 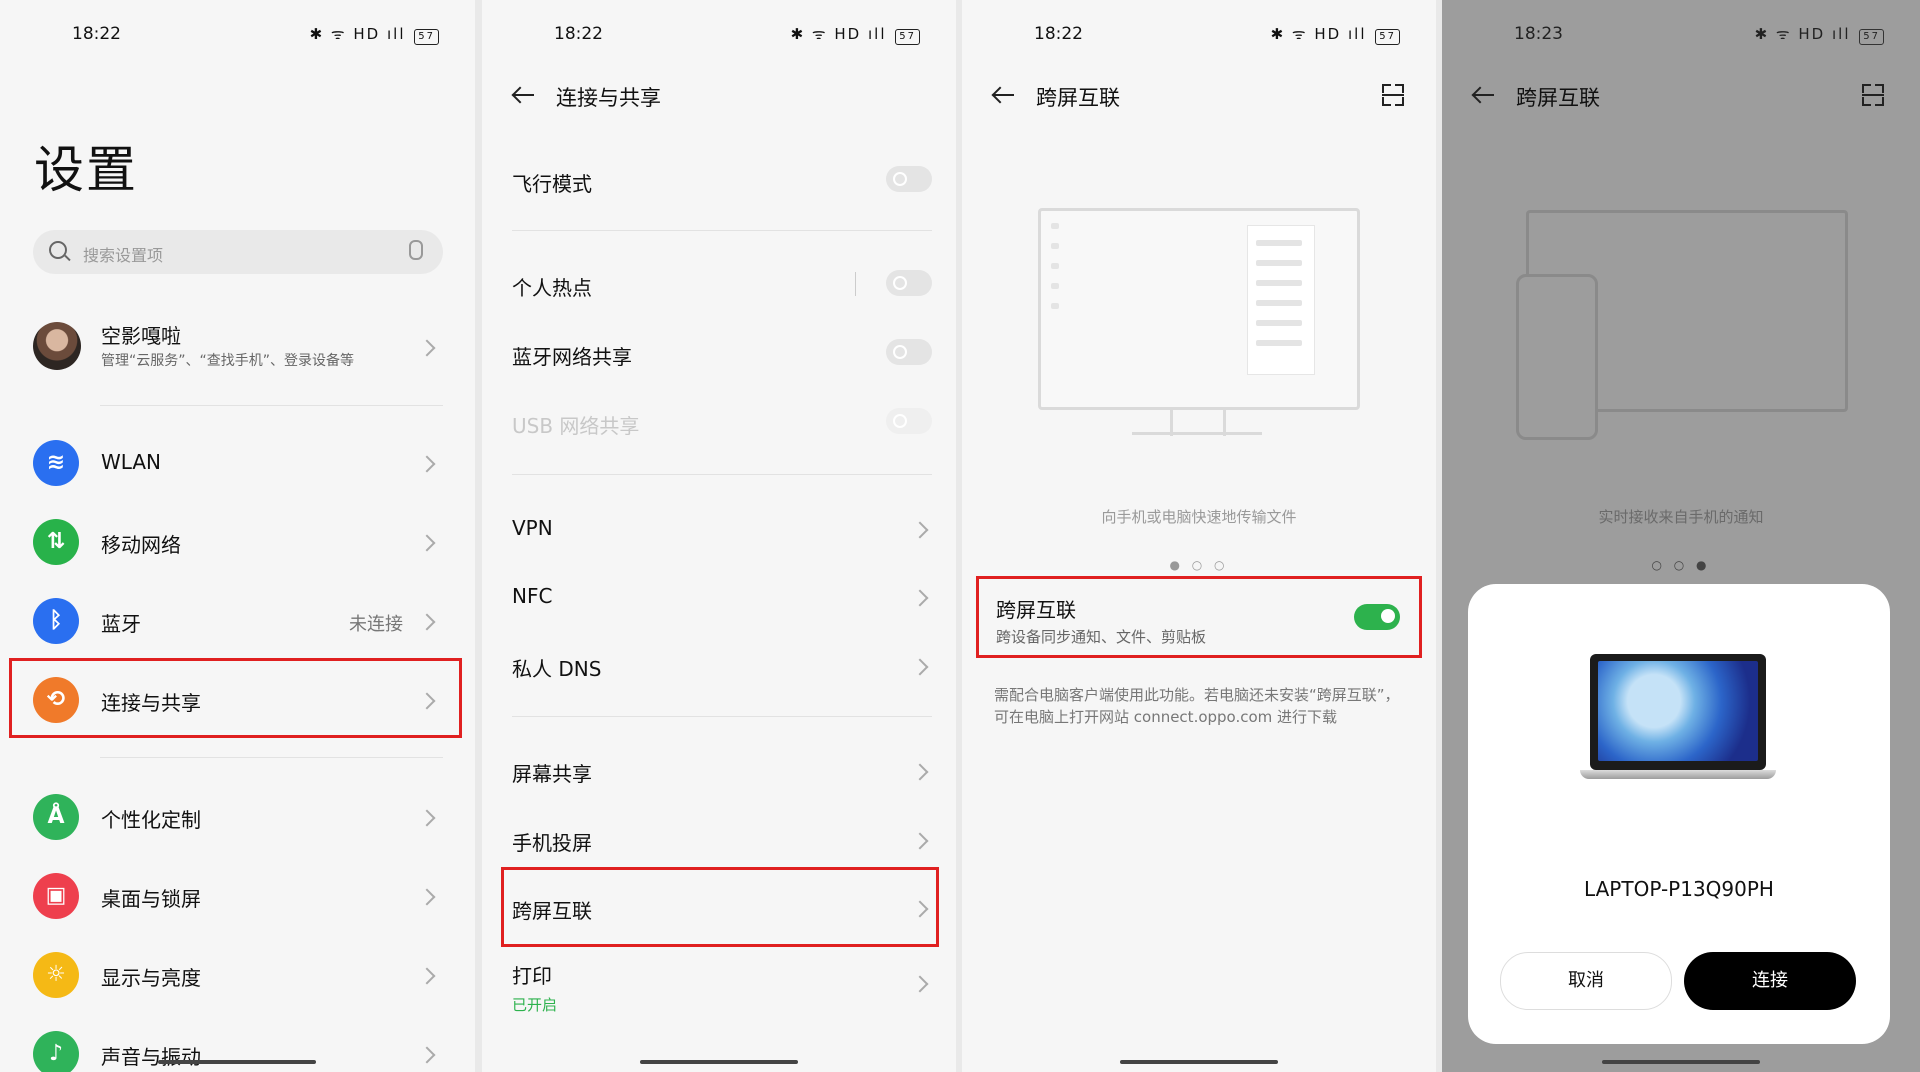 I want to click on device-name: LAPTOP-P13Q90PH, so click(x=1679, y=889).